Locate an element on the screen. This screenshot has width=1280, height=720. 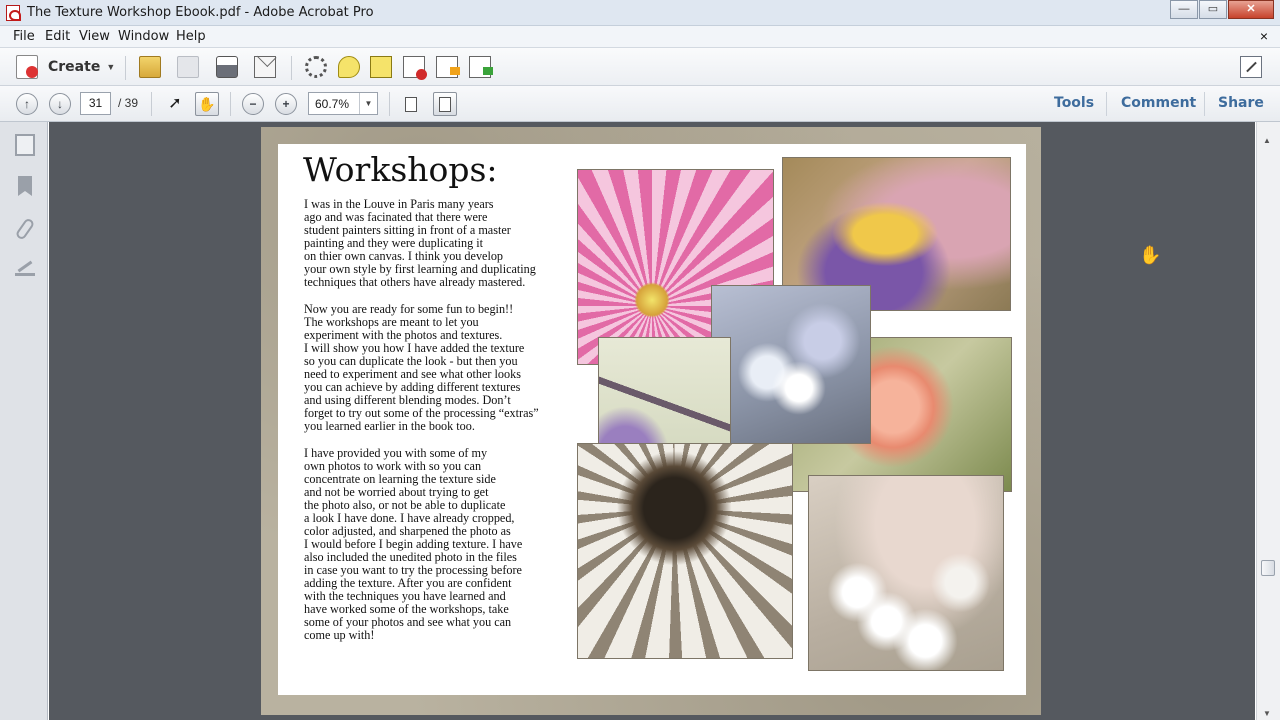
menu-edit: Edit is located at coordinates (57, 36).